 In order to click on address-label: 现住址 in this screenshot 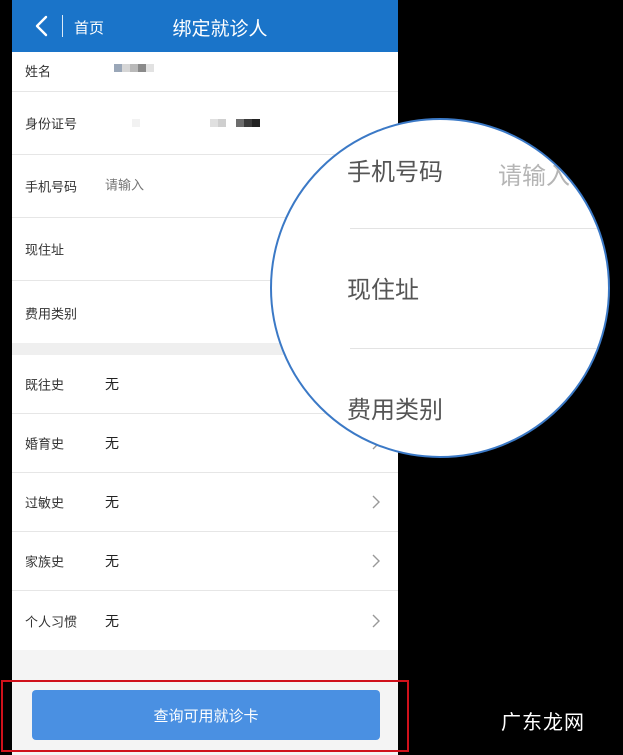, I will do `click(45, 251)`.